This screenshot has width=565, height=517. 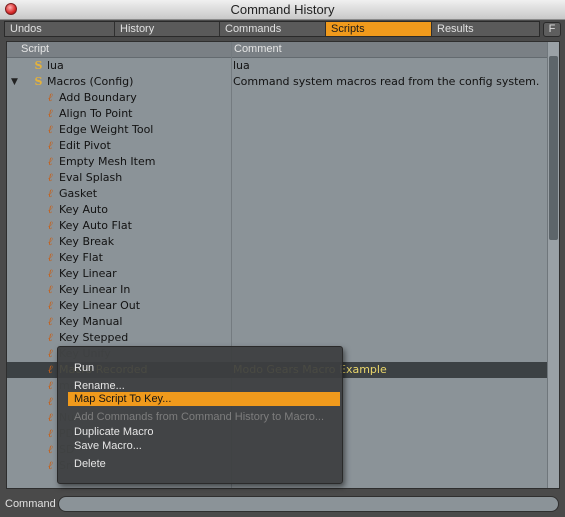 I want to click on scrollbar-thumb, so click(x=553, y=148).